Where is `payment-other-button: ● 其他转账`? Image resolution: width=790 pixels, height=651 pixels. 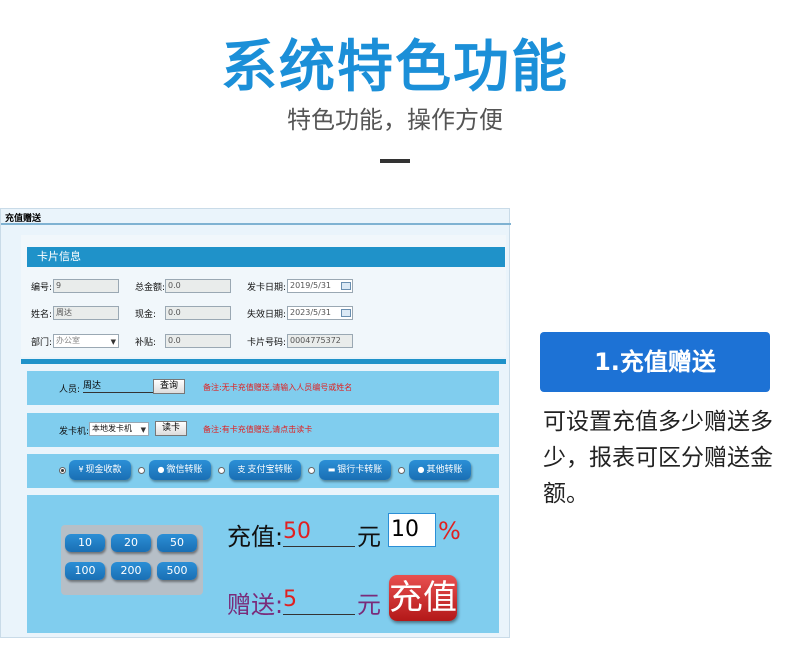
payment-other-button: ● 其他转账 is located at coordinates (440, 470).